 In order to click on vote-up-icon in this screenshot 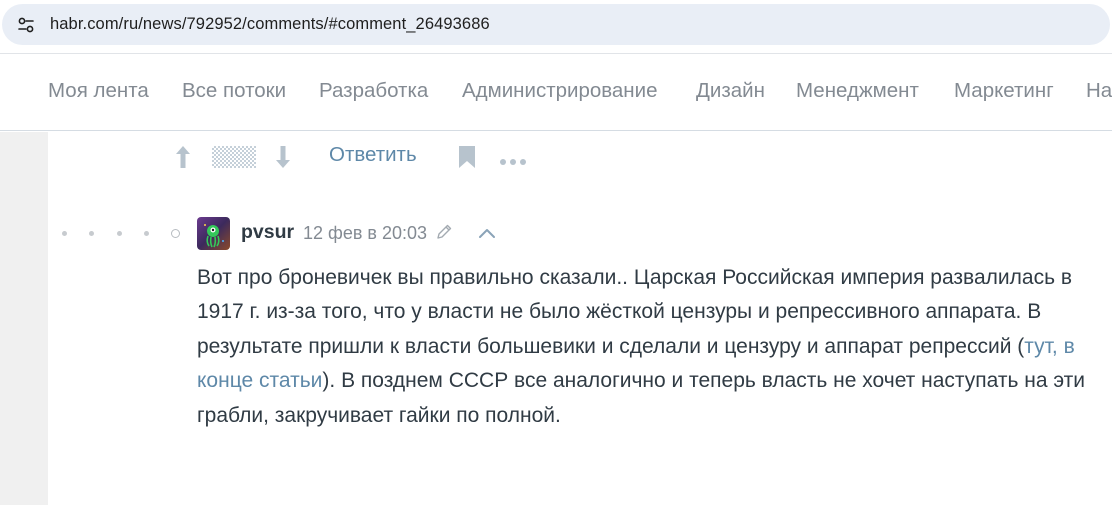, I will do `click(183, 159)`.